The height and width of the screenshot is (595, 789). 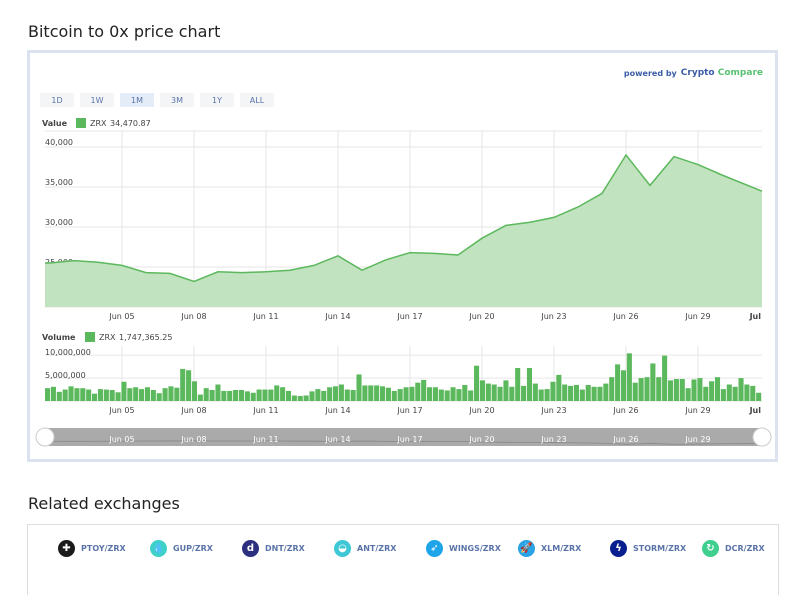 I want to click on related-exchange-gup-zrx: 💧 GUP/ZRX, so click(x=181, y=548).